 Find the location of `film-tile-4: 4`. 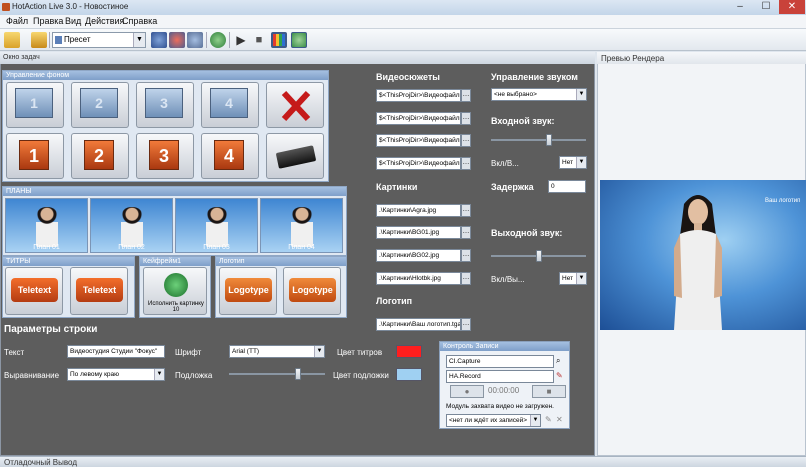

film-tile-4: 4 is located at coordinates (230, 105).